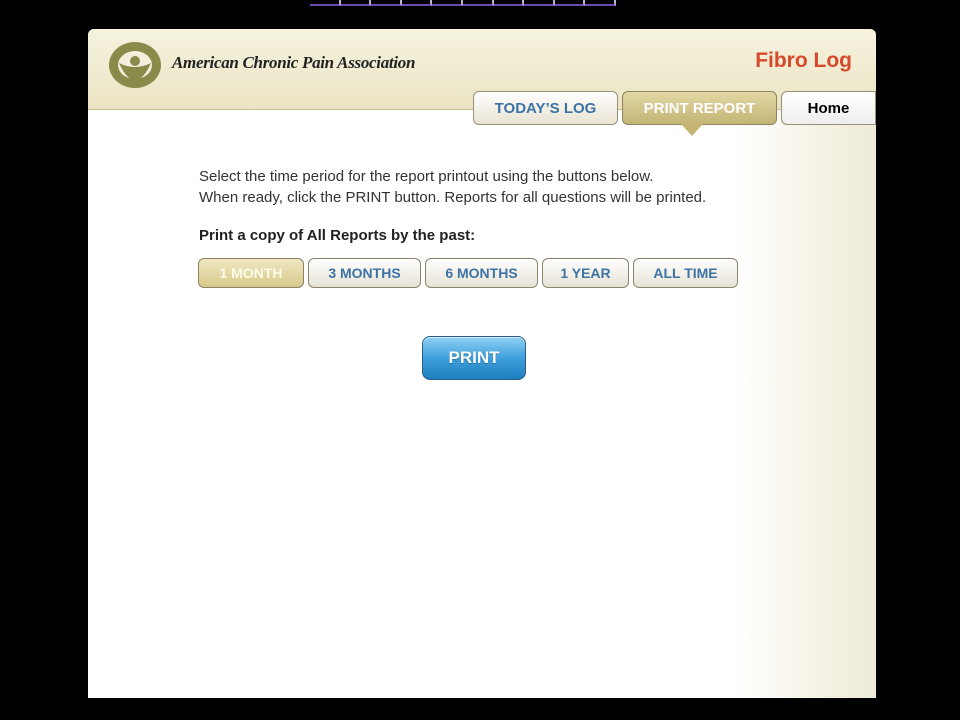 This screenshot has width=960, height=720. I want to click on acpa-logo-icon, so click(135, 65).